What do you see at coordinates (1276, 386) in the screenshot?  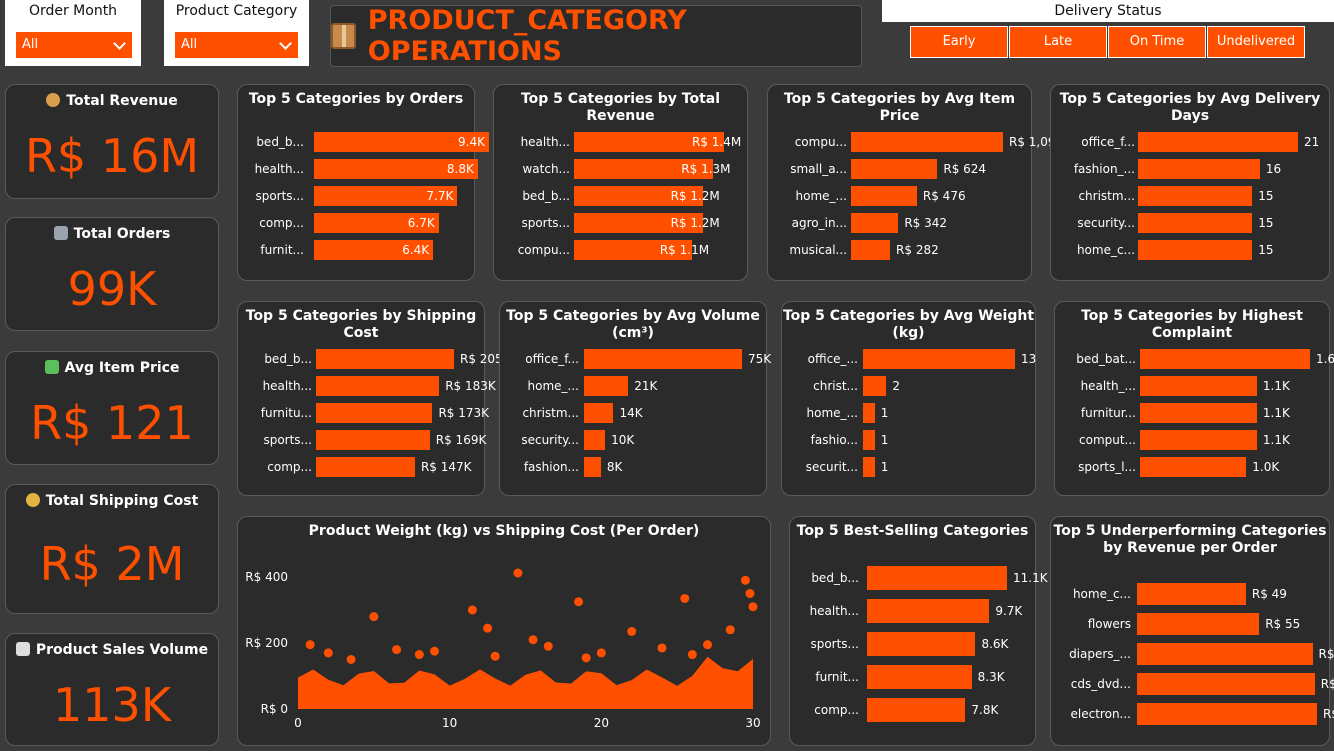 I see `bar-value-label: 1.1K` at bounding box center [1276, 386].